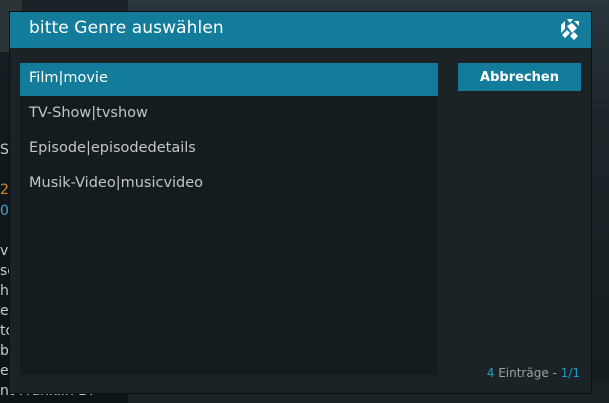 This screenshot has height=403, width=609. Describe the element at coordinates (570, 29) in the screenshot. I see `kodi-logo-icon` at that location.